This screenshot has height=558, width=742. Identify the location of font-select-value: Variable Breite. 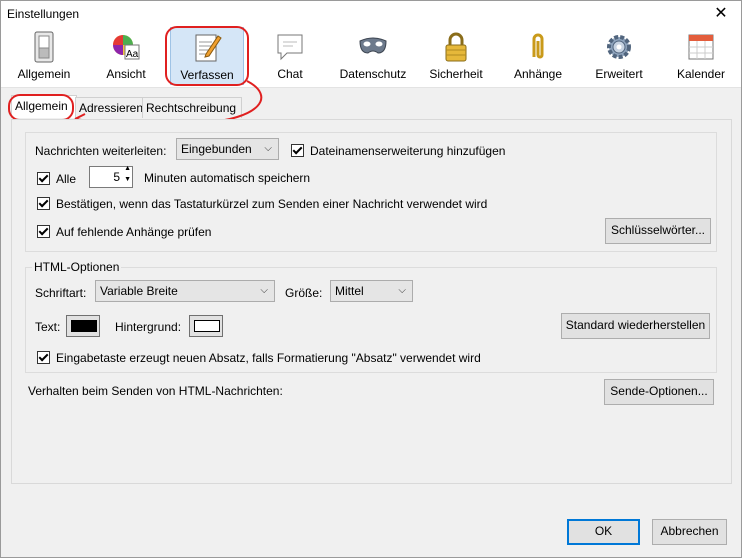
(139, 291).